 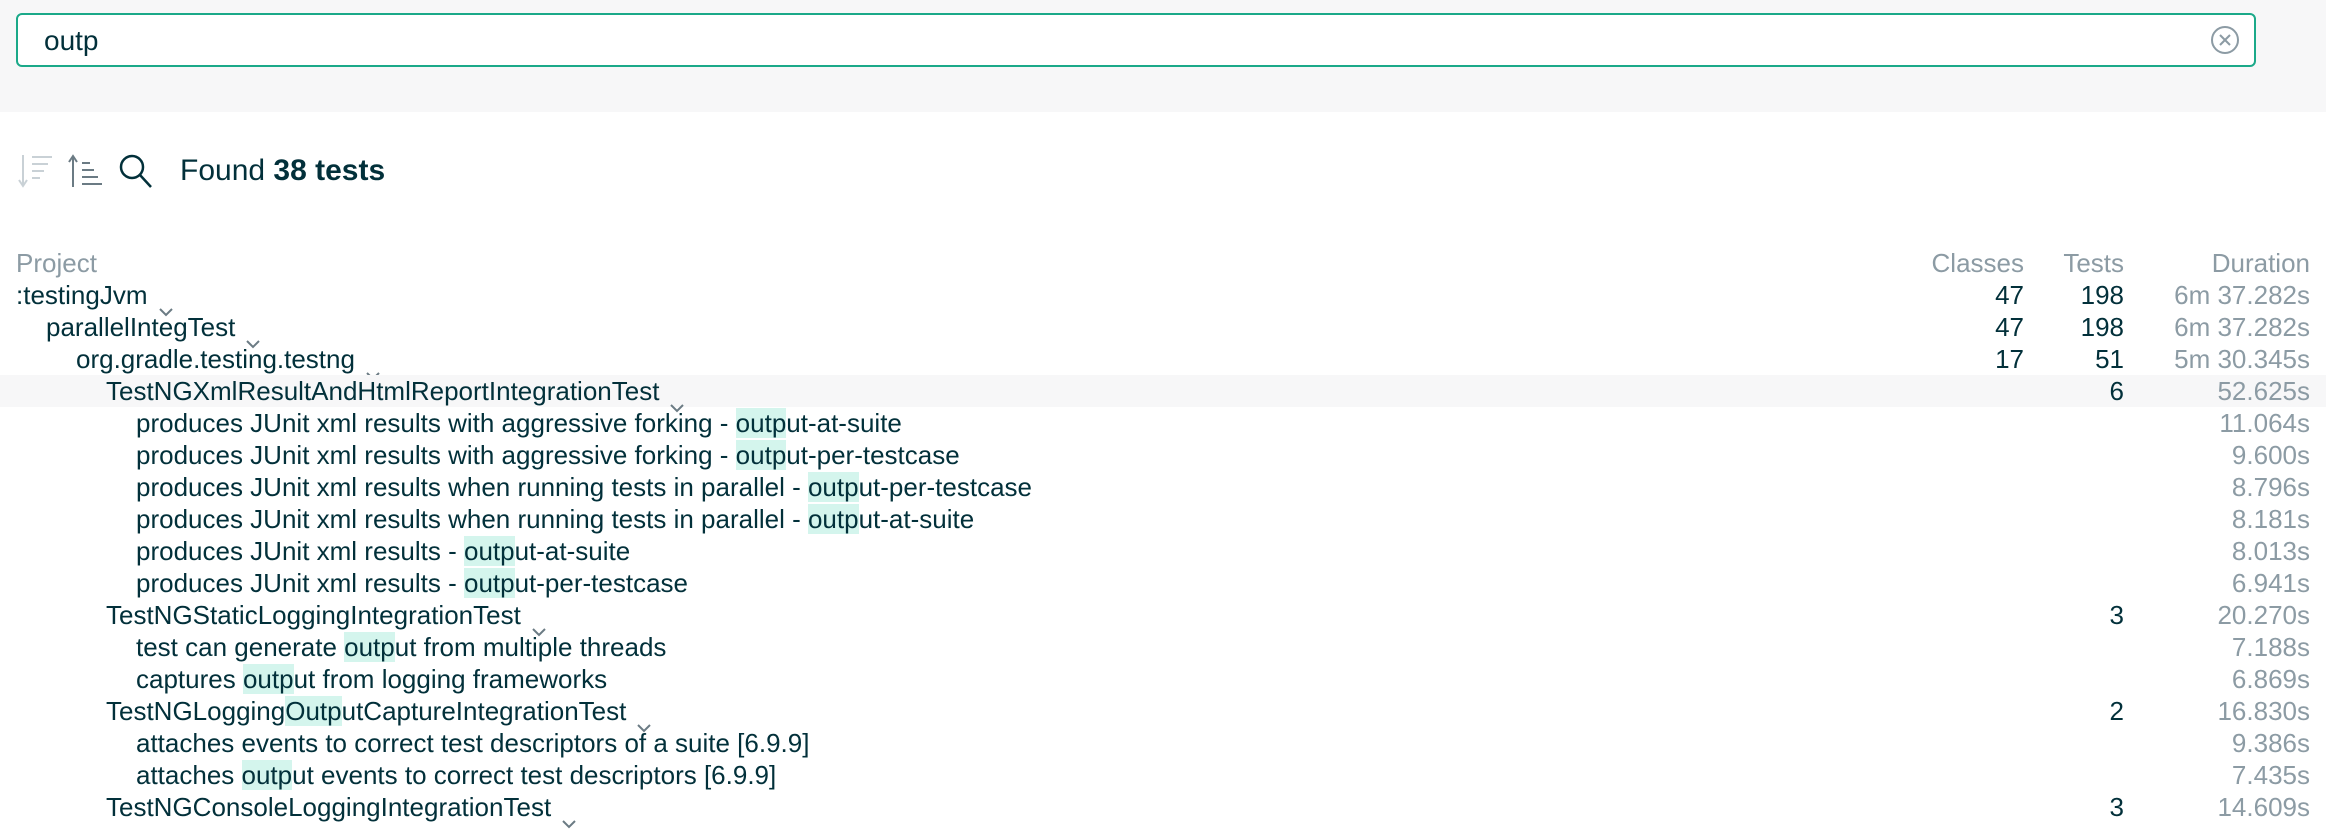 I want to click on row-name-text: attaches, so click(x=189, y=775).